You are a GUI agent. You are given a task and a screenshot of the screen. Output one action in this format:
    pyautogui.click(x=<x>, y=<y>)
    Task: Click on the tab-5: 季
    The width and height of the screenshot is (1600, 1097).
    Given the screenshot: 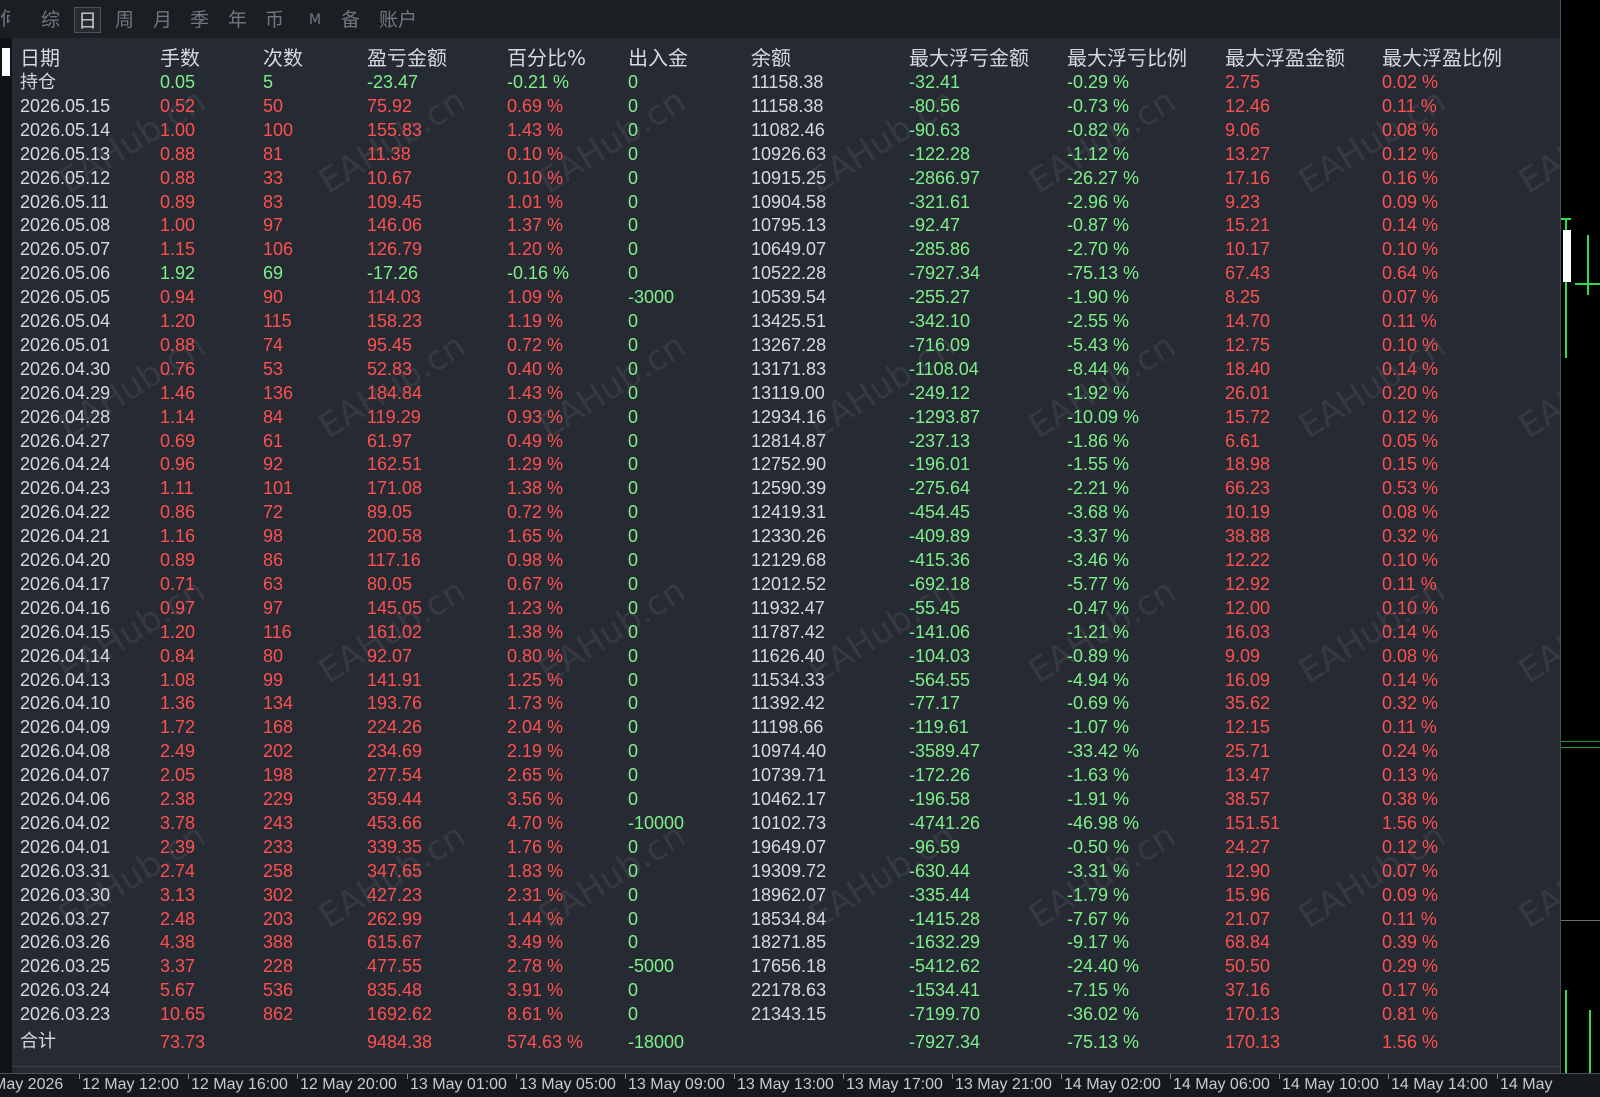 What is the action you would take?
    pyautogui.click(x=199, y=20)
    